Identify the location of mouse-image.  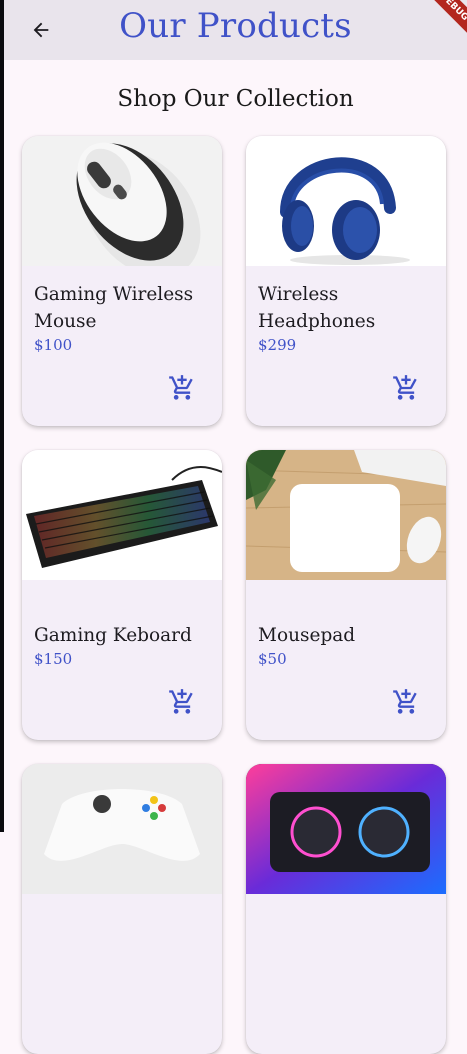
(122, 201).